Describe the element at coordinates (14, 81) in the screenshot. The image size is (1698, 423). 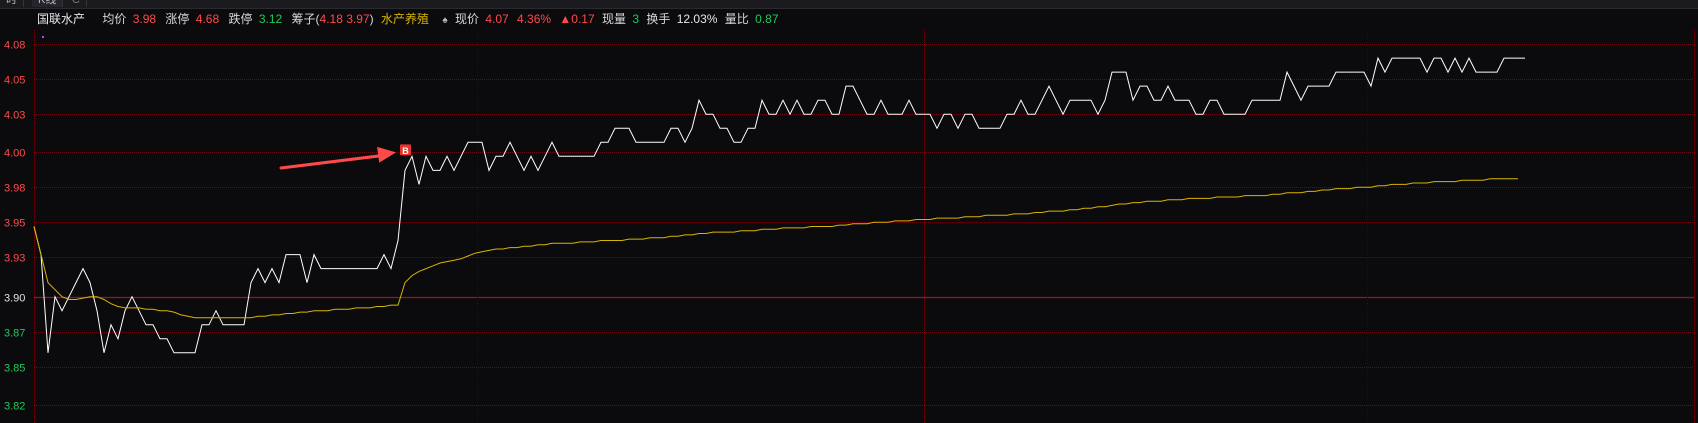
I see `y-tick-label: 4.05` at that location.